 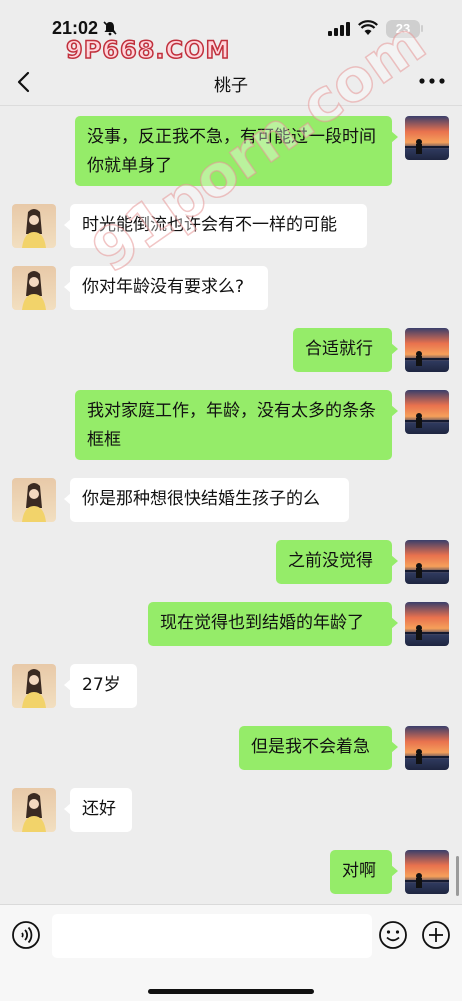 What do you see at coordinates (166, 288) in the screenshot?
I see `message-bubble-received: 你对年龄没有要求么?` at bounding box center [166, 288].